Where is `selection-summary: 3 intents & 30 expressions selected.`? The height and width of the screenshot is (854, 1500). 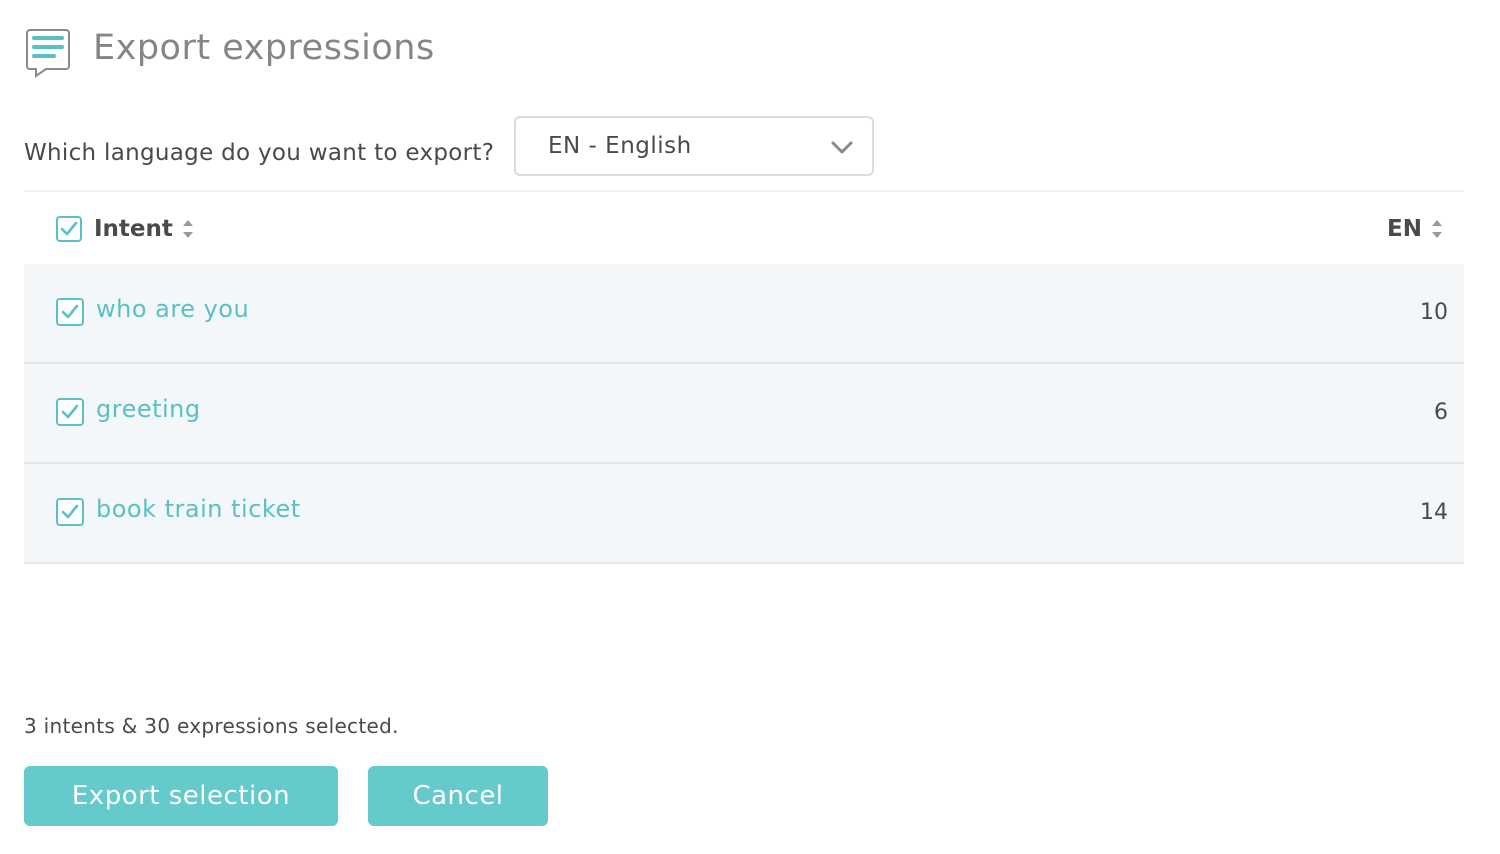
selection-summary: 3 intents & 30 expressions selected. is located at coordinates (211, 726).